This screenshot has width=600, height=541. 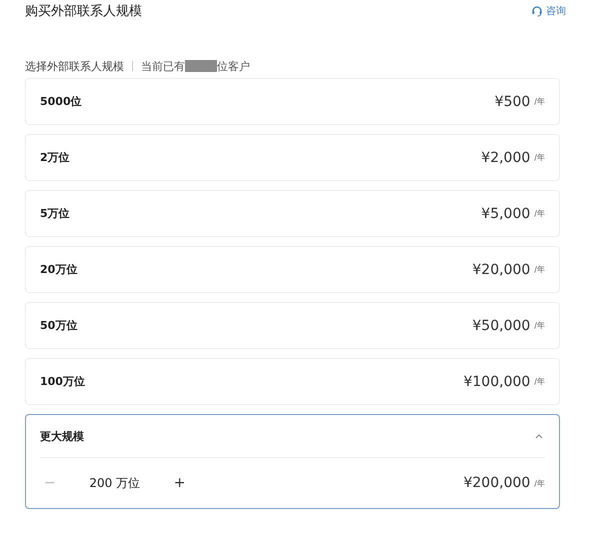 I want to click on plan-name: 5万位, so click(x=55, y=213).